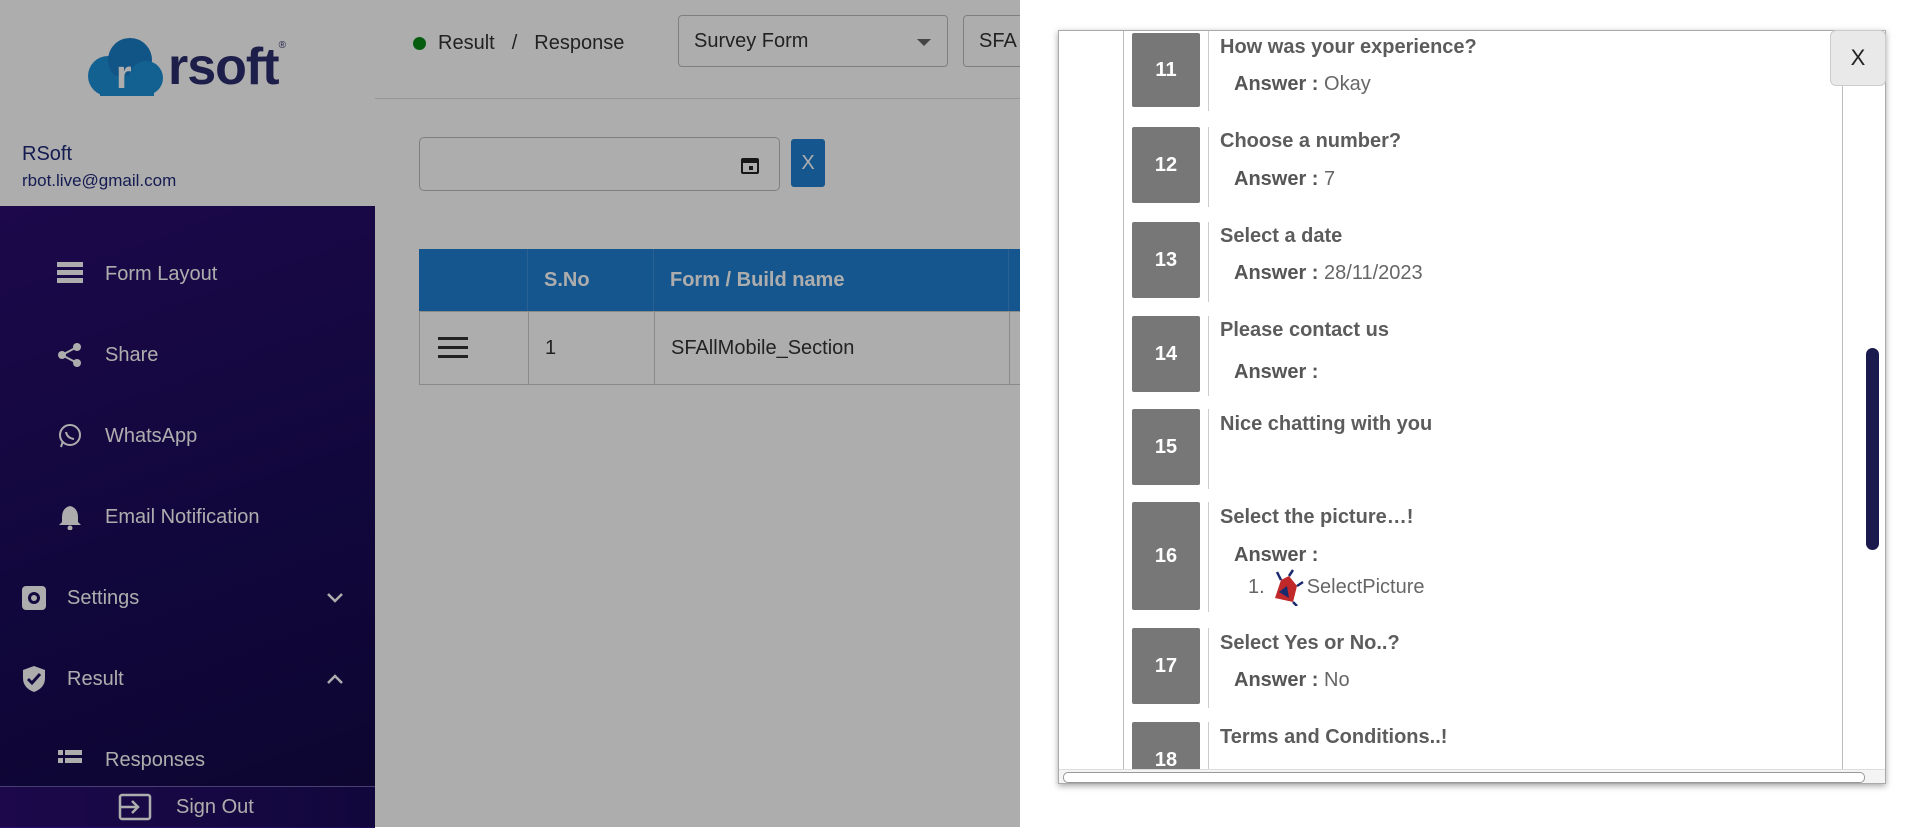 This screenshot has width=1920, height=828. Describe the element at coordinates (1483, 262) in the screenshot. I see `question-item: 13 Select a date Answer : 28/11/2023` at that location.